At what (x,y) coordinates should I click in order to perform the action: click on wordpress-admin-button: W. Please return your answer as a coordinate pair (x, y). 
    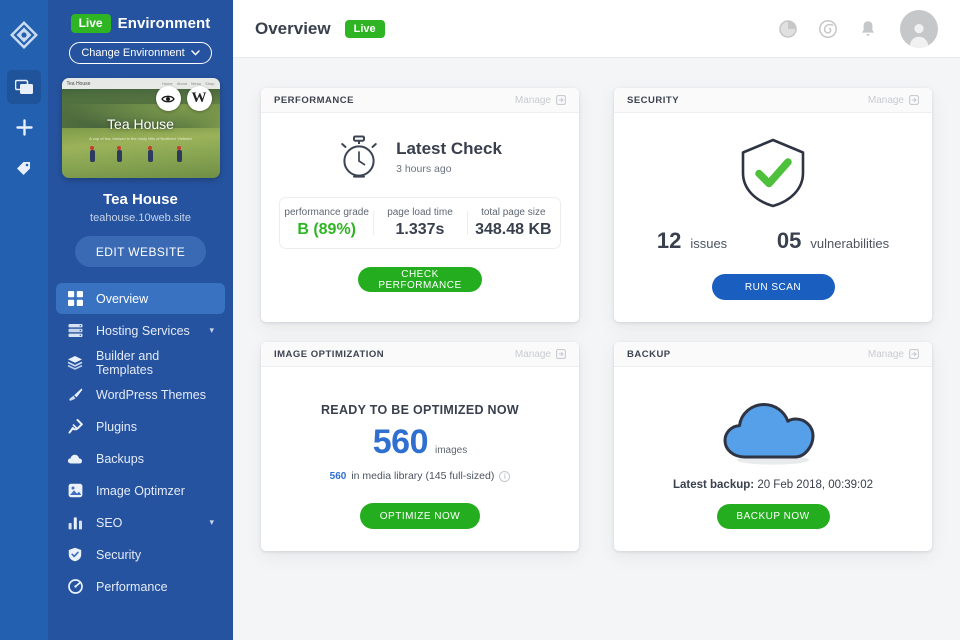
    Looking at the image, I should click on (199, 98).